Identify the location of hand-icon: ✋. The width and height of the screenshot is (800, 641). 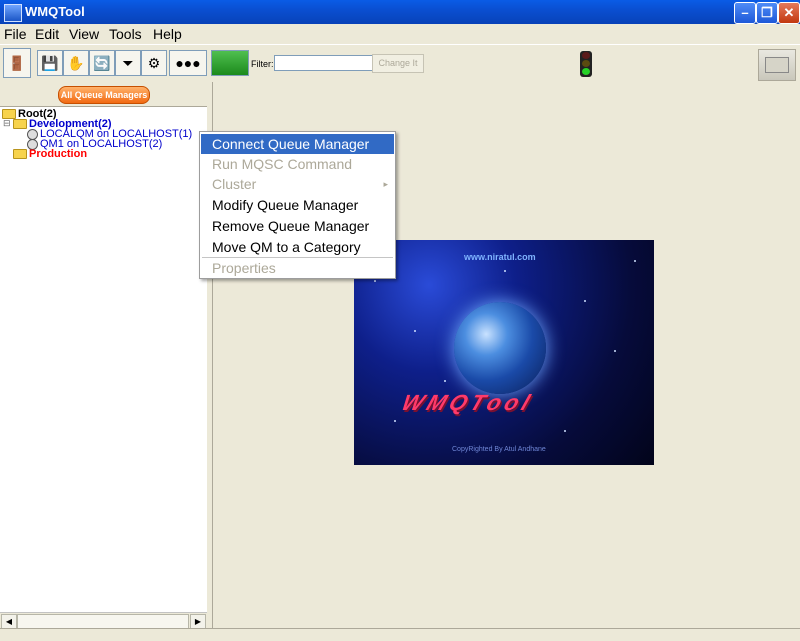
(76, 63).